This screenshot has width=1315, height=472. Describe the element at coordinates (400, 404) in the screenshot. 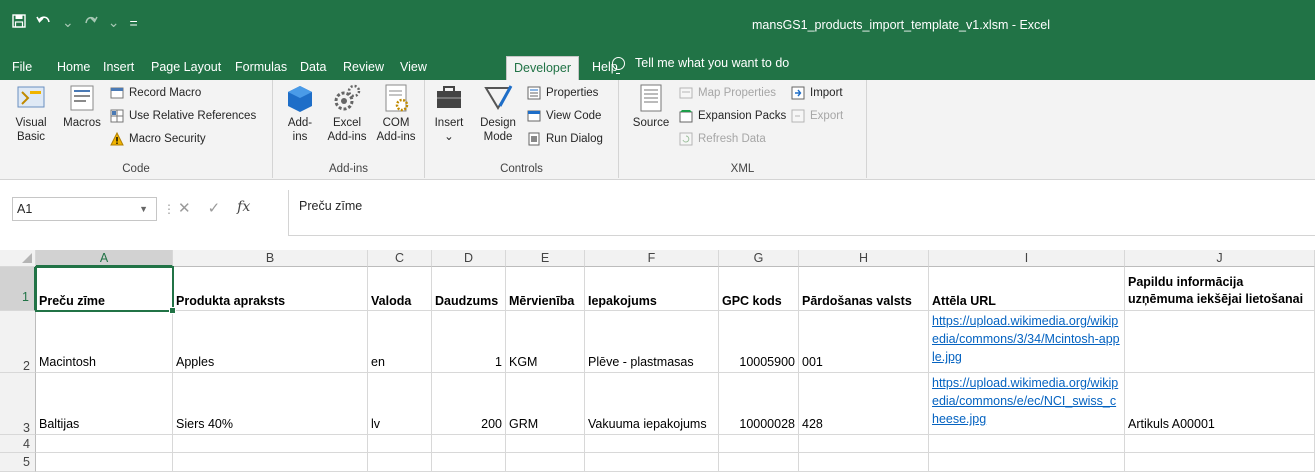

I see `cell-c3: lv` at that location.